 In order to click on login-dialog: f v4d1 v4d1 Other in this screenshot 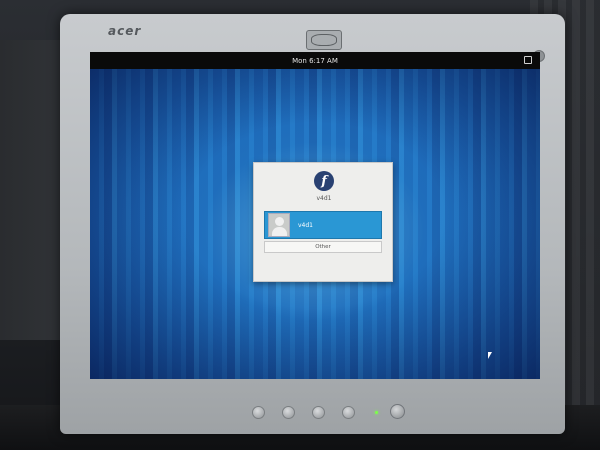, I will do `click(323, 222)`.